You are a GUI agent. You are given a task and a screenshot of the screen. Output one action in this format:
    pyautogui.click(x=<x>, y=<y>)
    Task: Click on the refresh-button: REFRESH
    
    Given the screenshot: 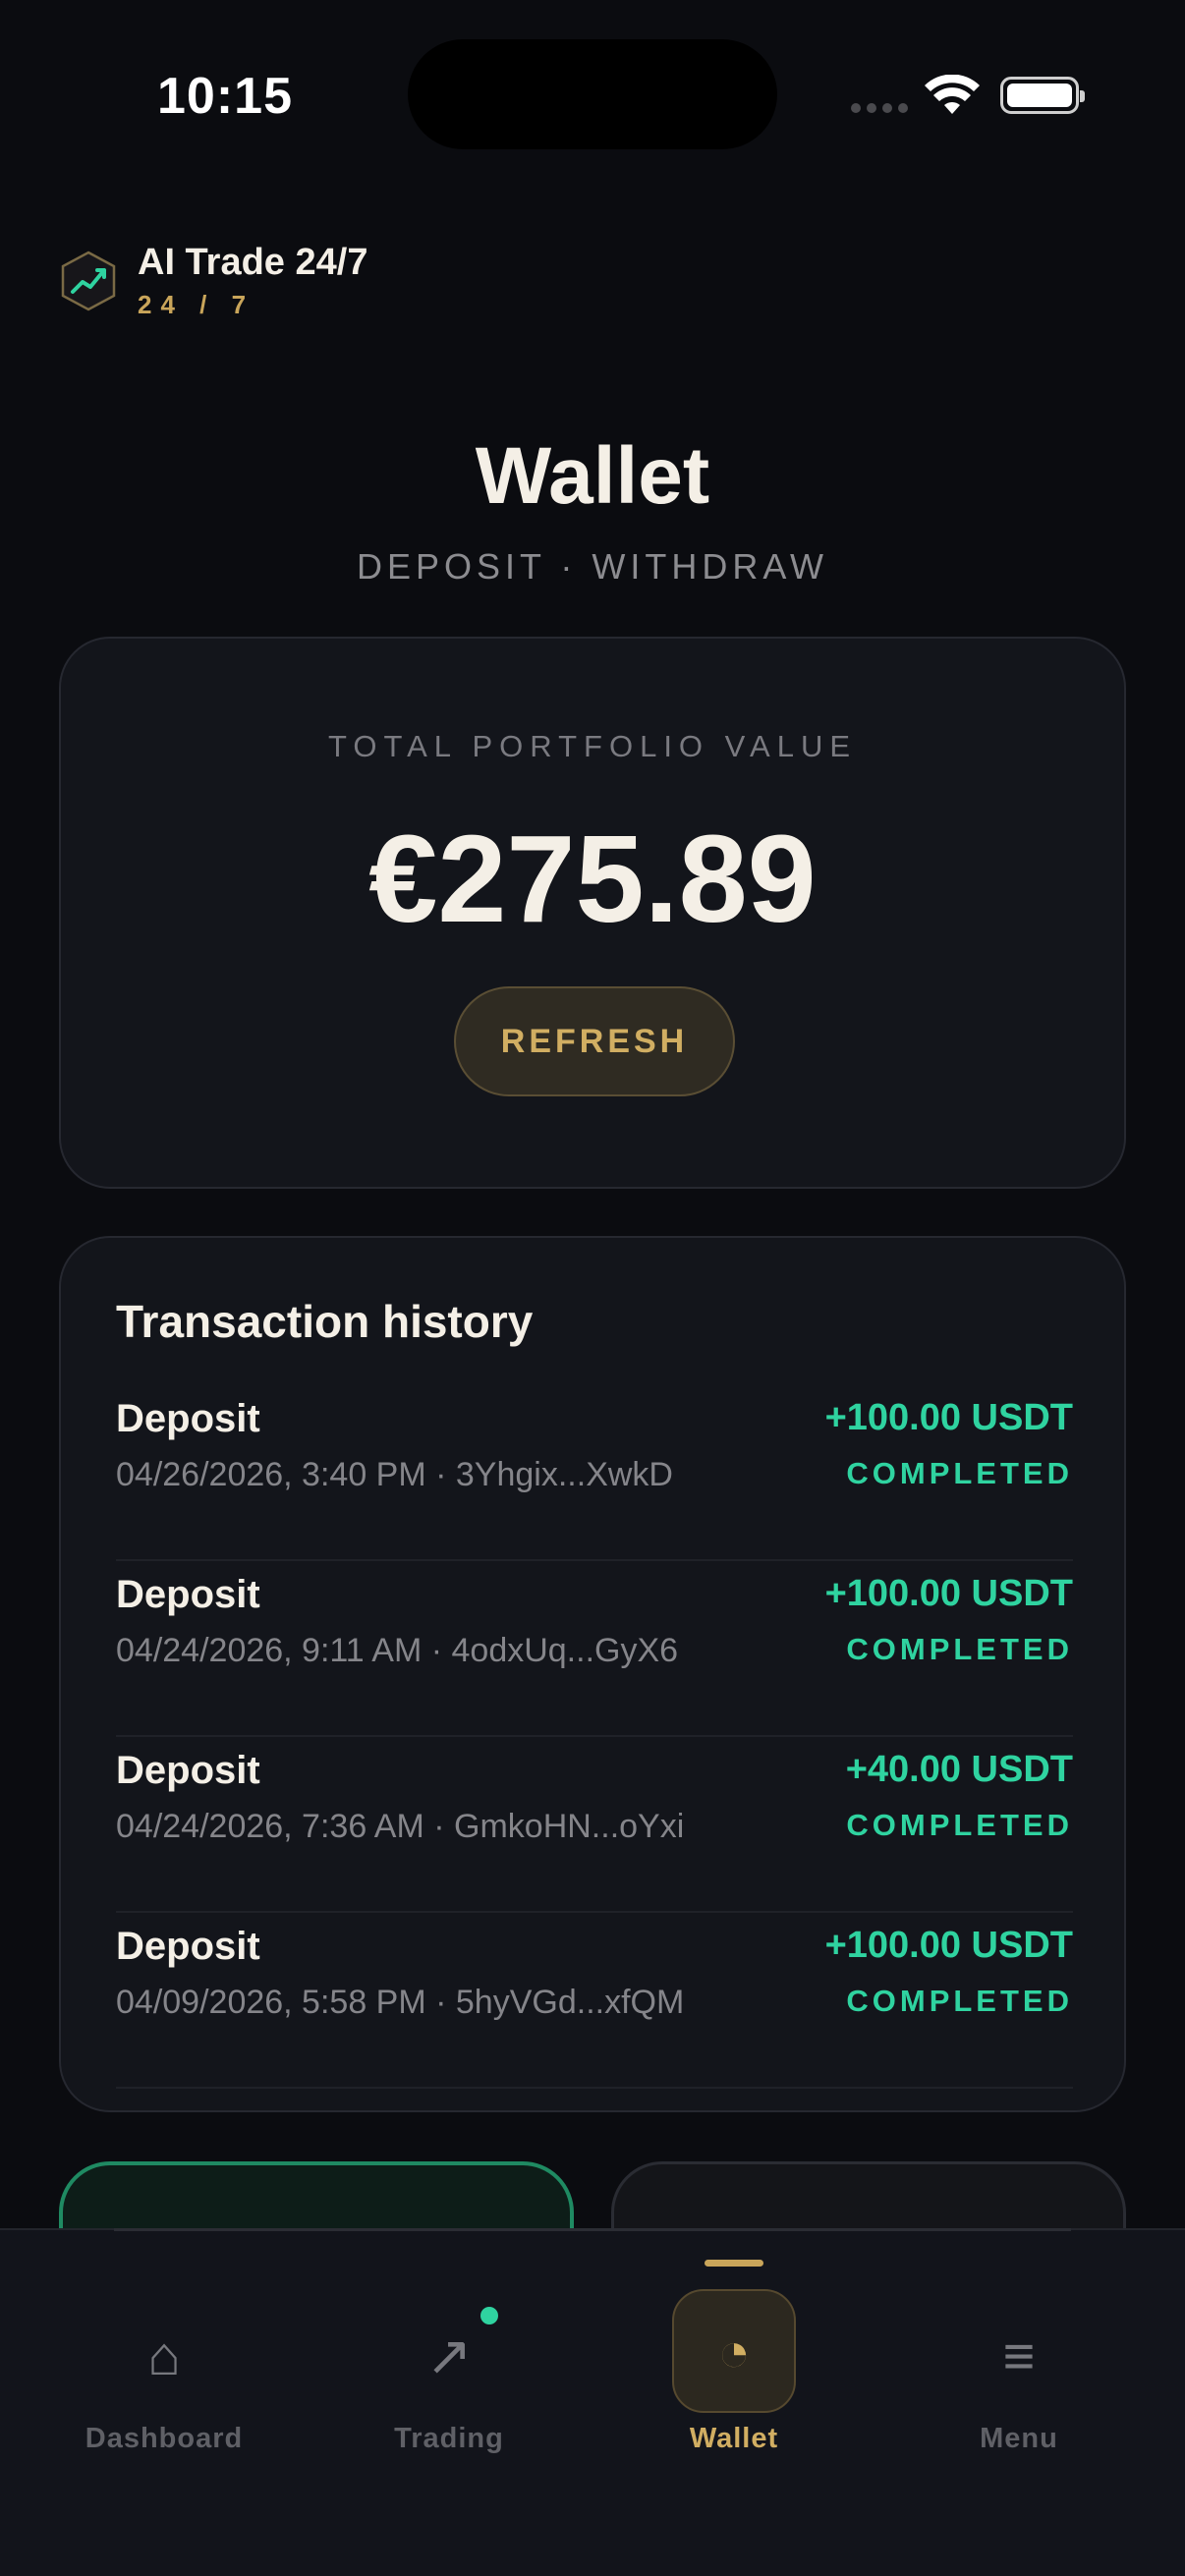 What is the action you would take?
    pyautogui.click(x=594, y=1041)
    